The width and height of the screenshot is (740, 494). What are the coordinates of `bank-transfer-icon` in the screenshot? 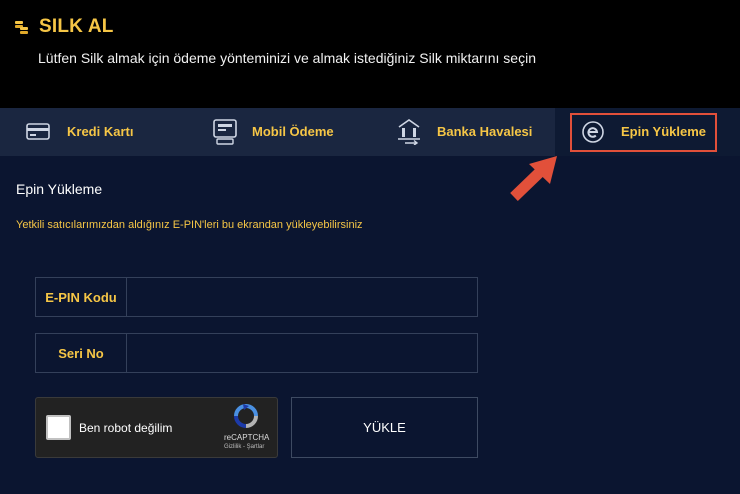 It's located at (409, 131).